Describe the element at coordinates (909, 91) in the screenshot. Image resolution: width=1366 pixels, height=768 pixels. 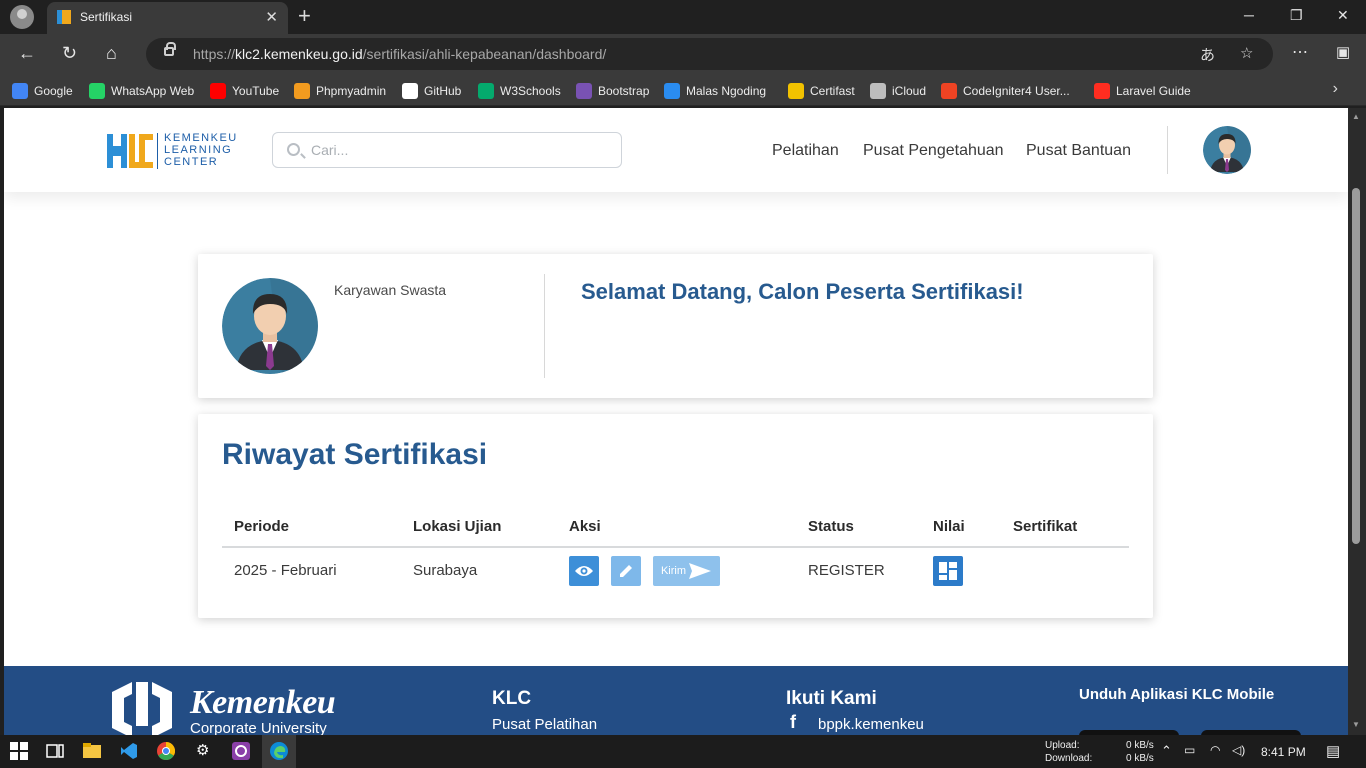
I see `bookmark-label: iCloud` at that location.